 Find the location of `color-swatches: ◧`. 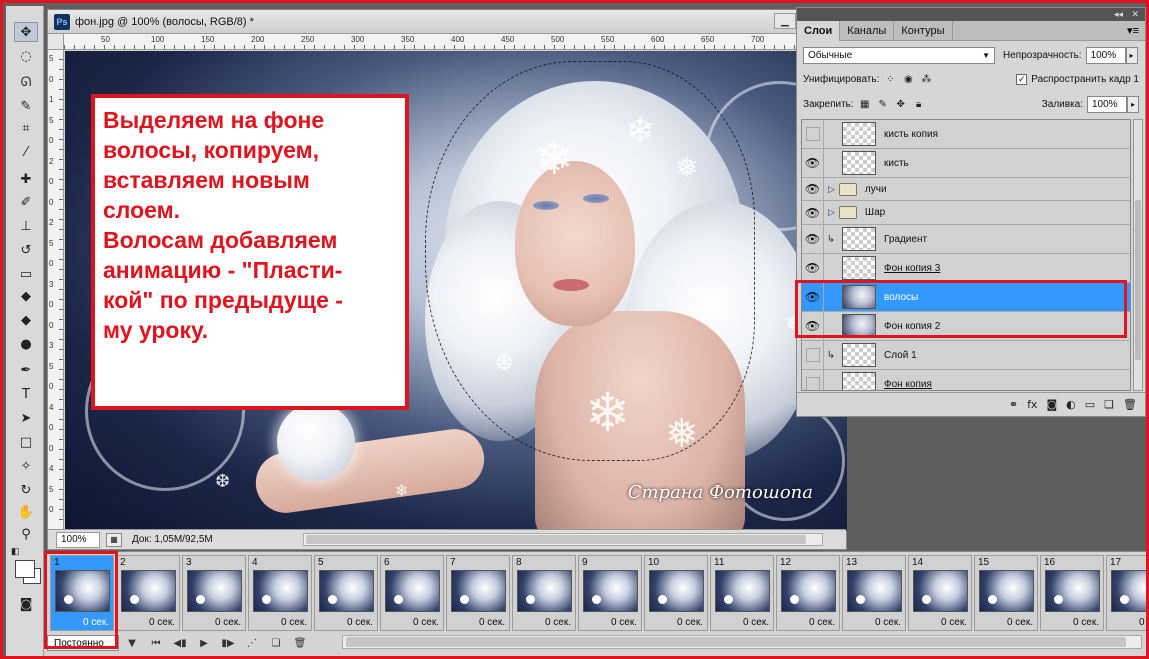

color-swatches: ◧ is located at coordinates (26, 566).